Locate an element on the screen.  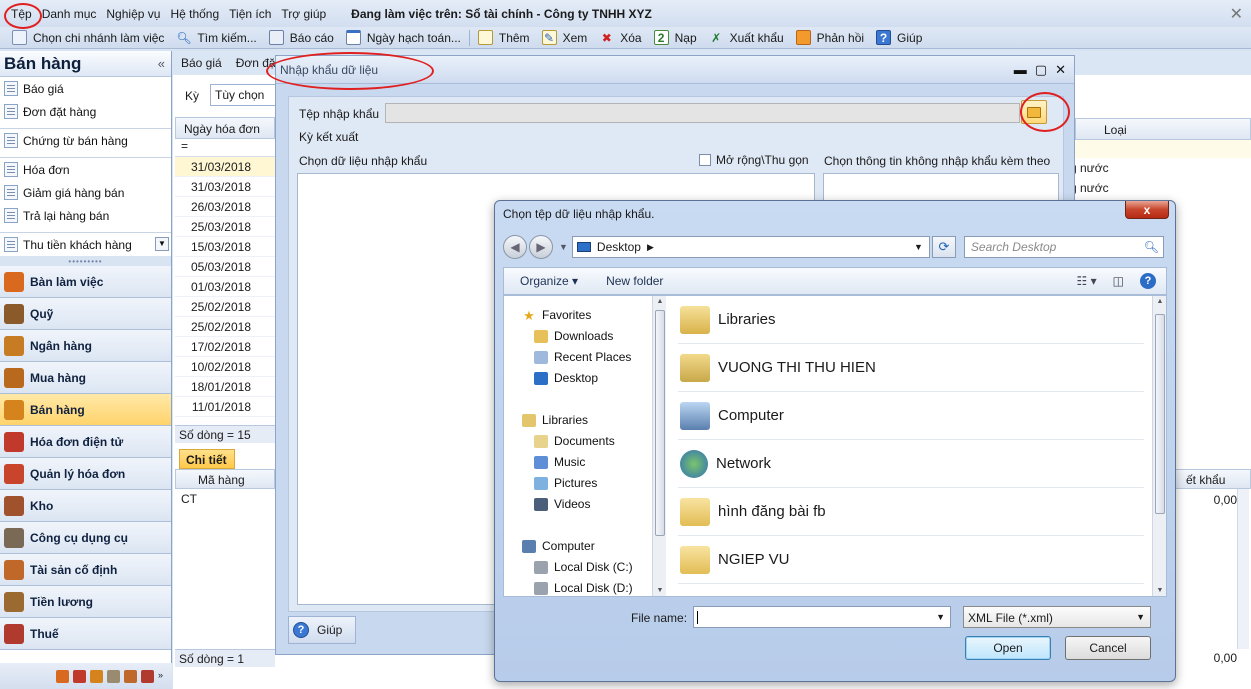
help-icon: ? is located at coordinates (1148, 281).